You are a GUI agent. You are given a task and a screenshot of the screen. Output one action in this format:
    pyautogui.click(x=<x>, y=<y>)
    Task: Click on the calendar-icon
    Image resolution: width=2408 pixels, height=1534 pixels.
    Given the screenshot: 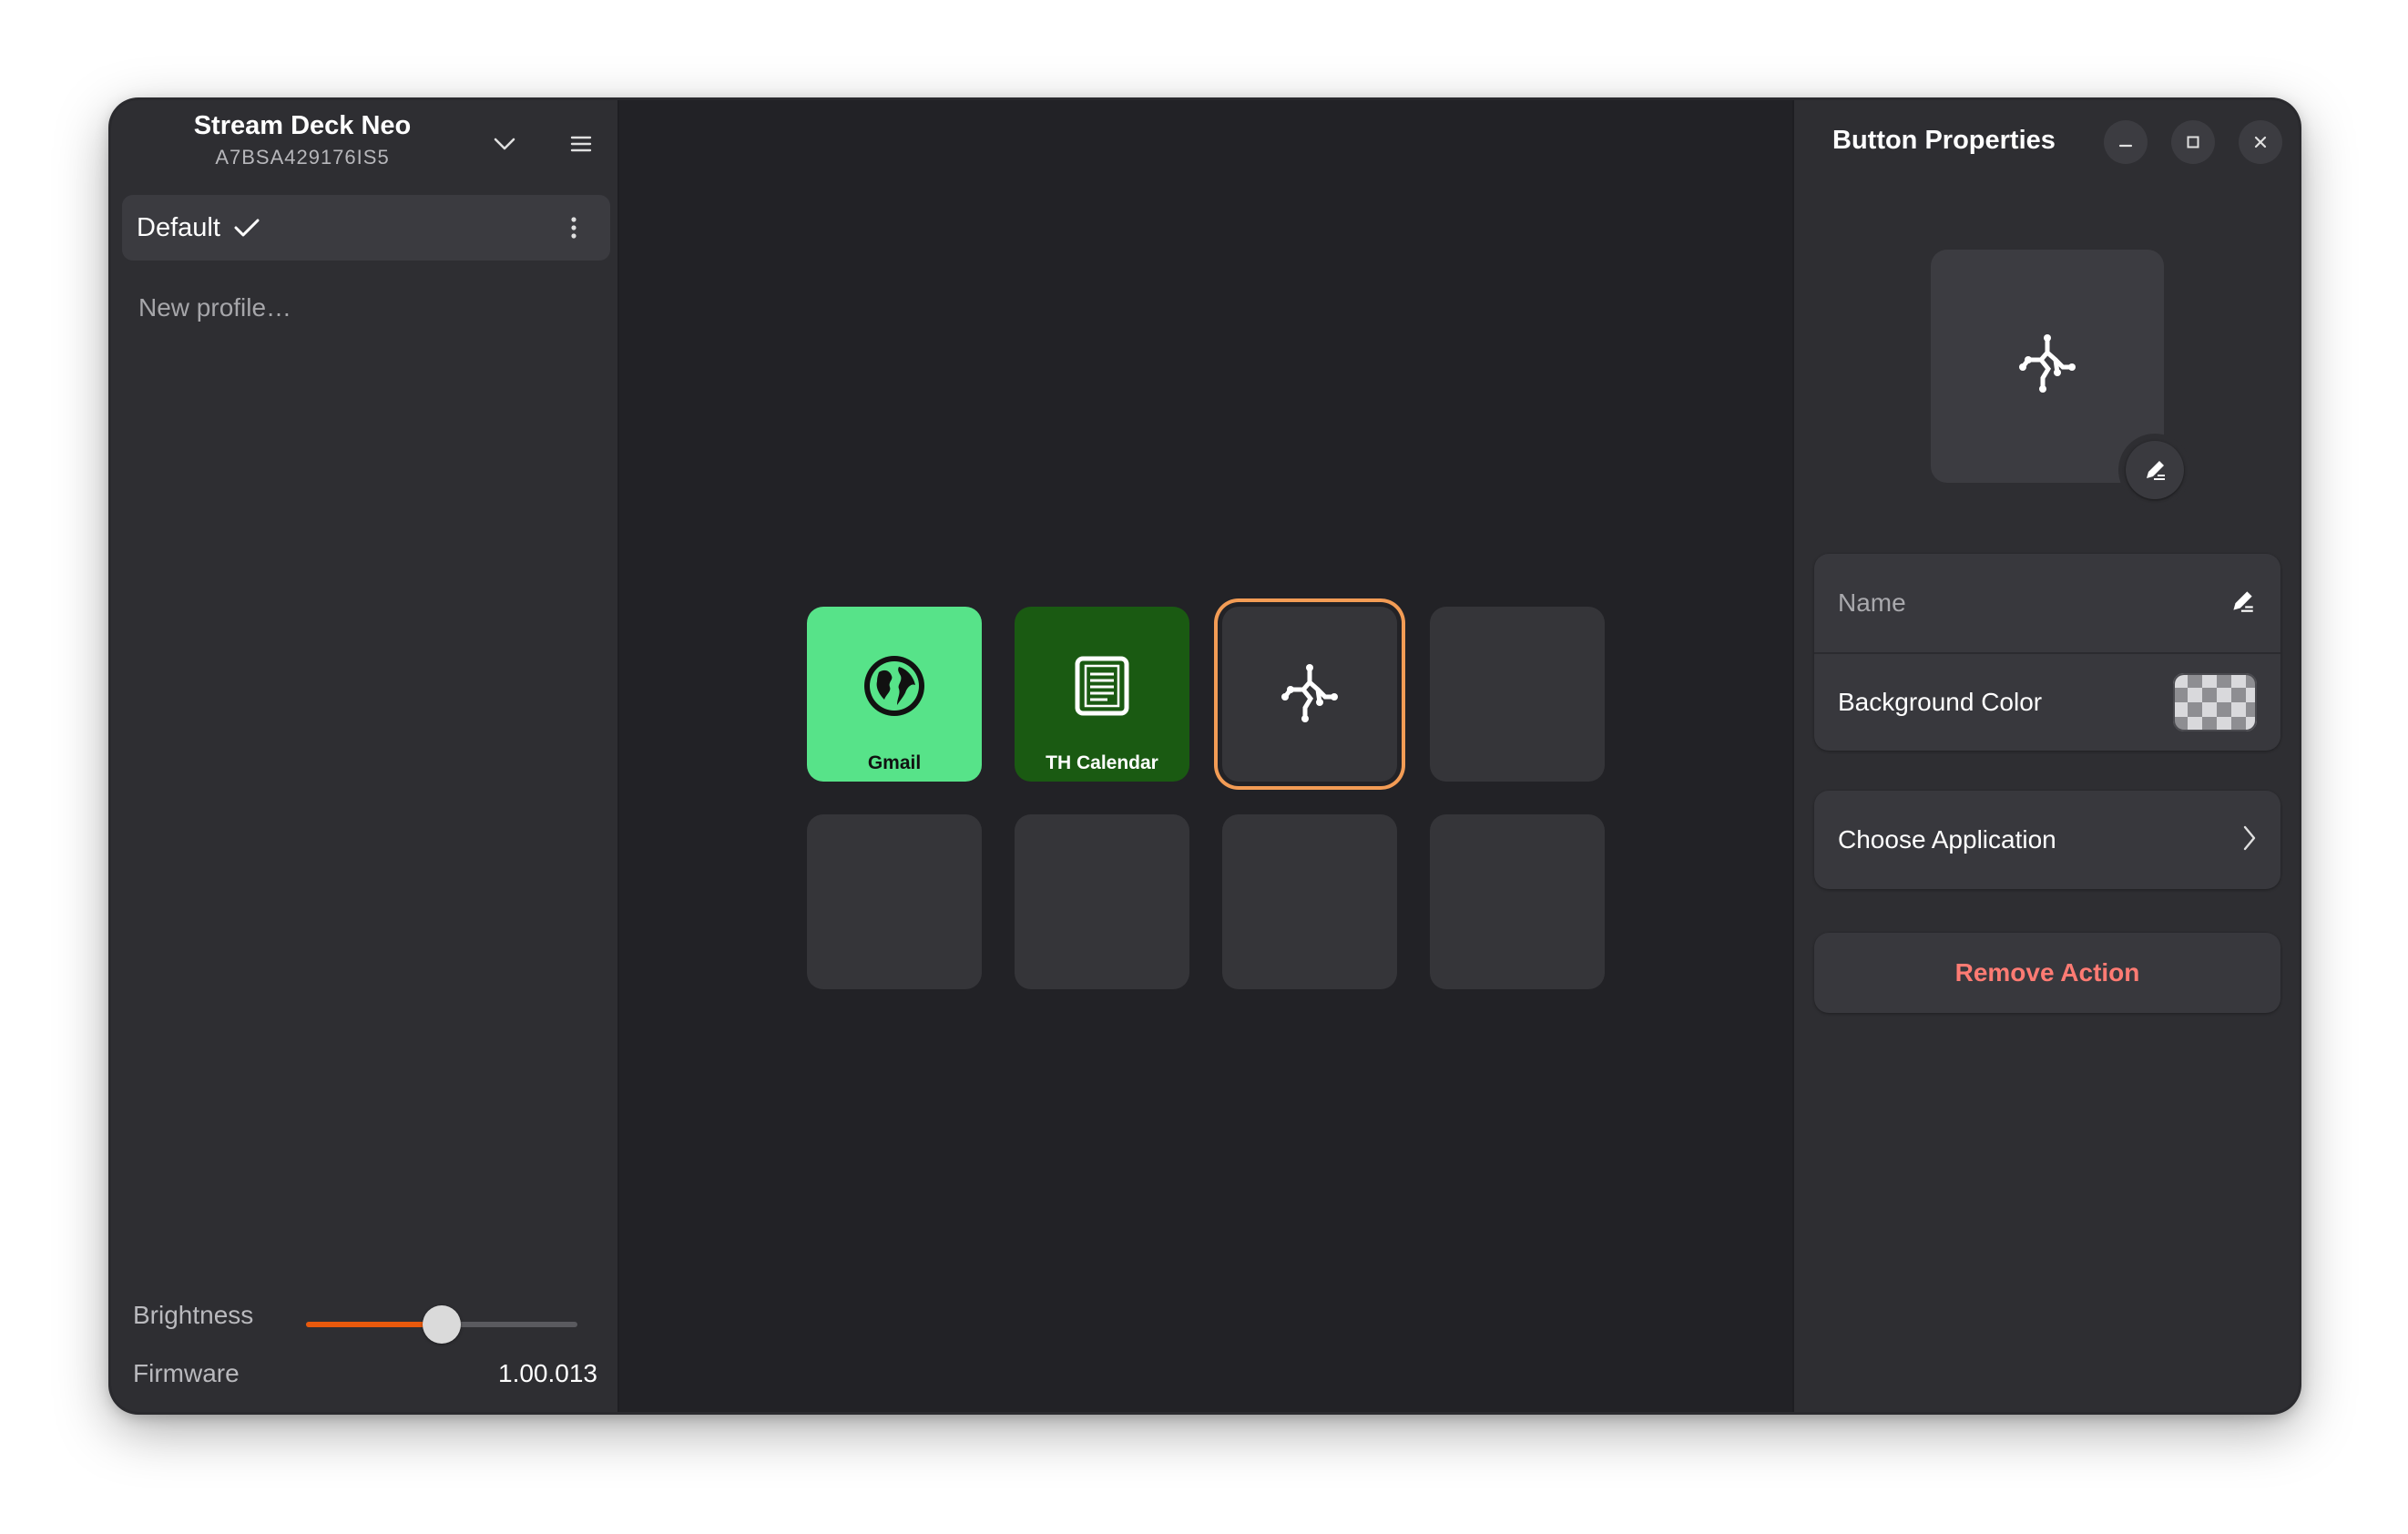 What is the action you would take?
    pyautogui.click(x=1102, y=685)
    